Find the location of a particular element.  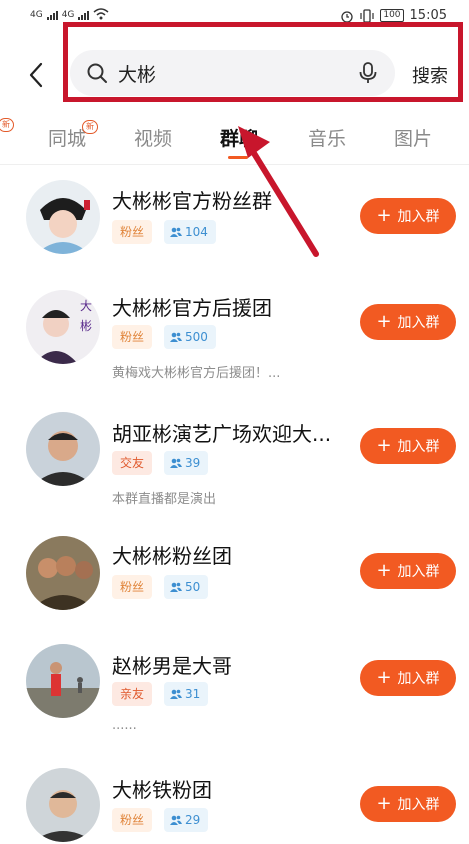

member-count: 104 is located at coordinates (190, 232).